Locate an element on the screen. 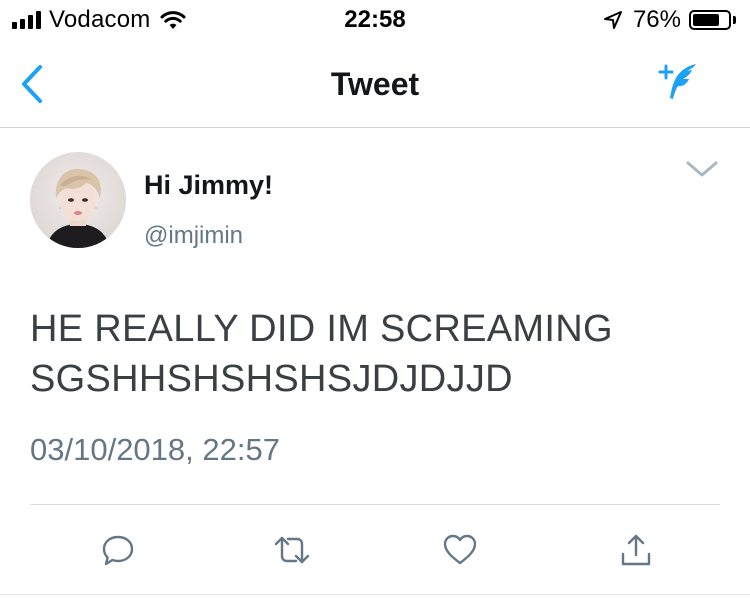  page-title: Tweet is located at coordinates (375, 84).